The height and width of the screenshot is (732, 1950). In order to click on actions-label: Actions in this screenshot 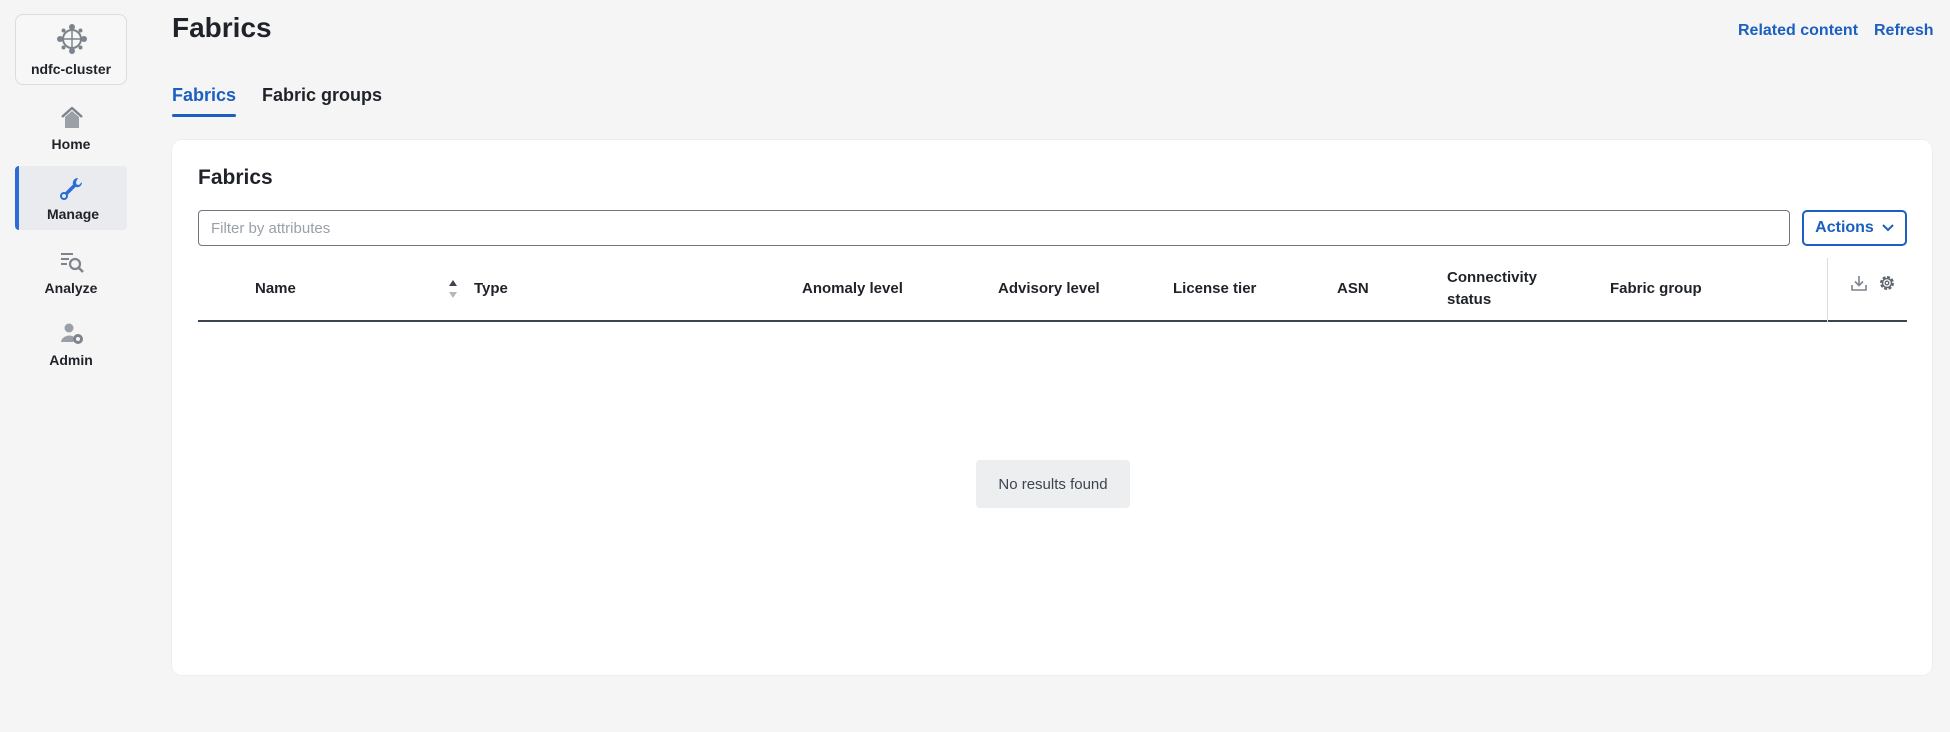, I will do `click(1844, 227)`.